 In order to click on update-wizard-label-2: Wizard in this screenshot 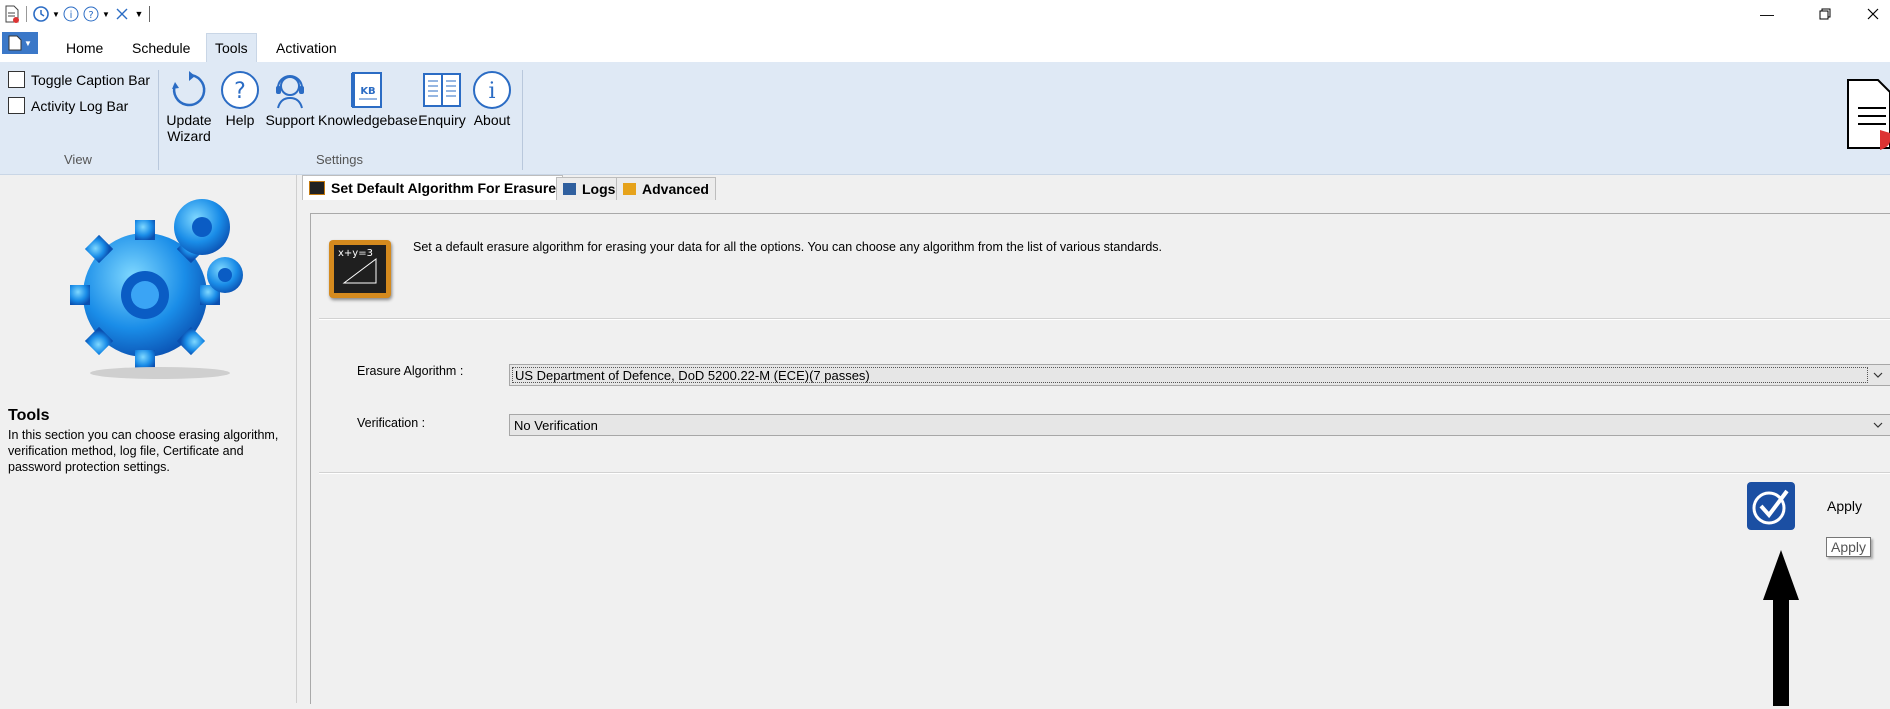, I will do `click(189, 136)`.